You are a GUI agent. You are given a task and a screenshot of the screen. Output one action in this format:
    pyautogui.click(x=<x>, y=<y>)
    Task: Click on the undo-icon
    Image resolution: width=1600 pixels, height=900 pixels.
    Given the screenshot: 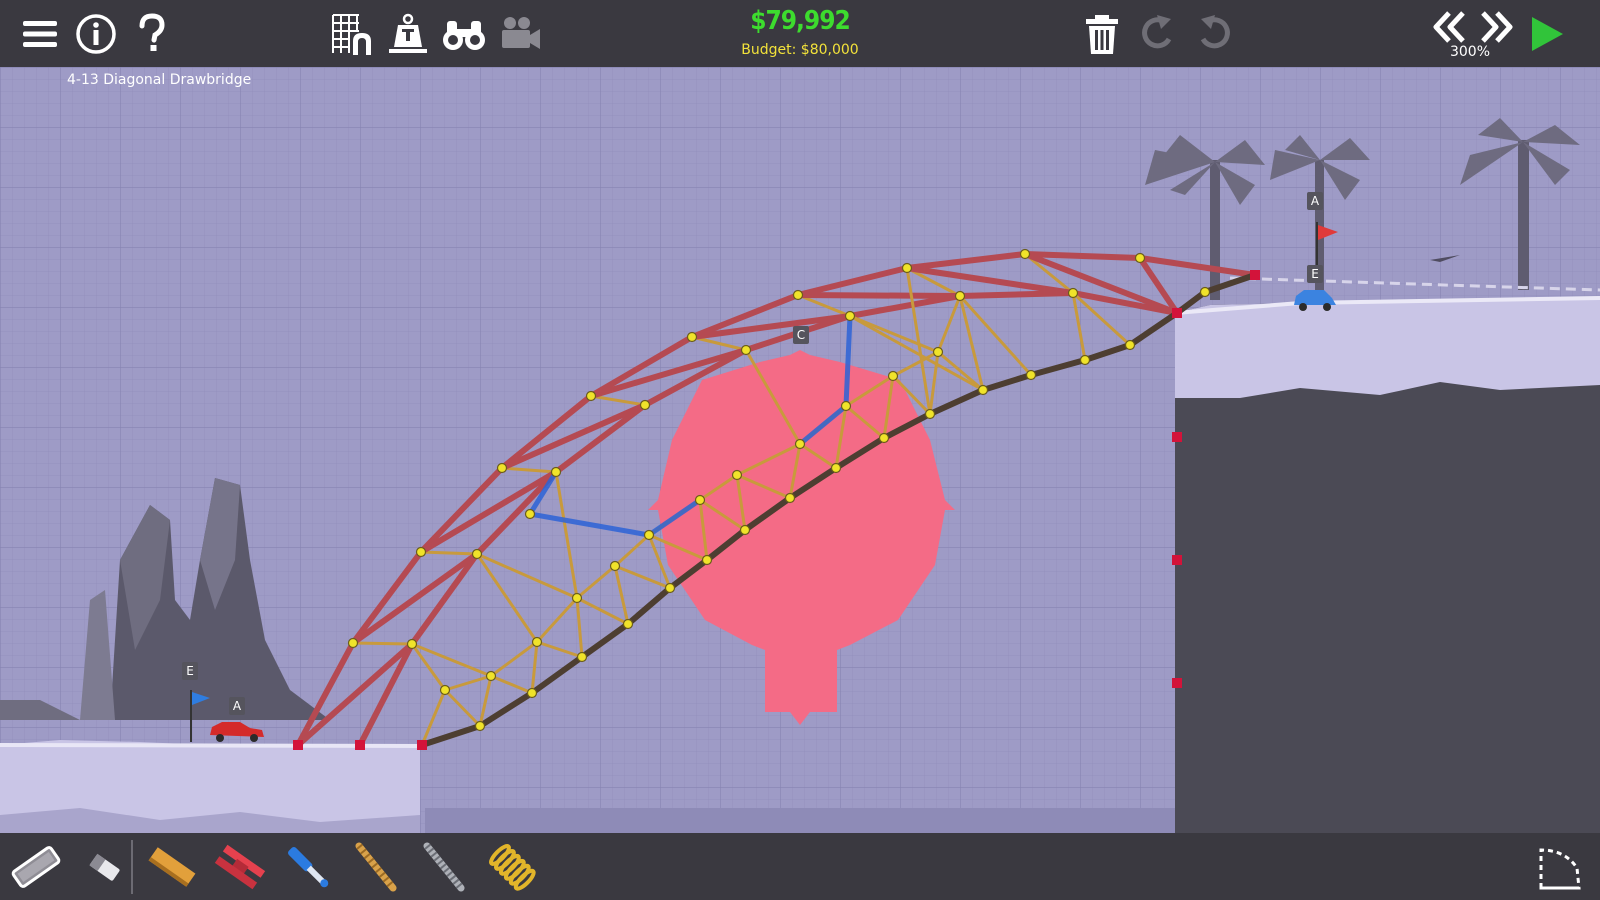 What is the action you would take?
    pyautogui.click(x=1215, y=32)
    